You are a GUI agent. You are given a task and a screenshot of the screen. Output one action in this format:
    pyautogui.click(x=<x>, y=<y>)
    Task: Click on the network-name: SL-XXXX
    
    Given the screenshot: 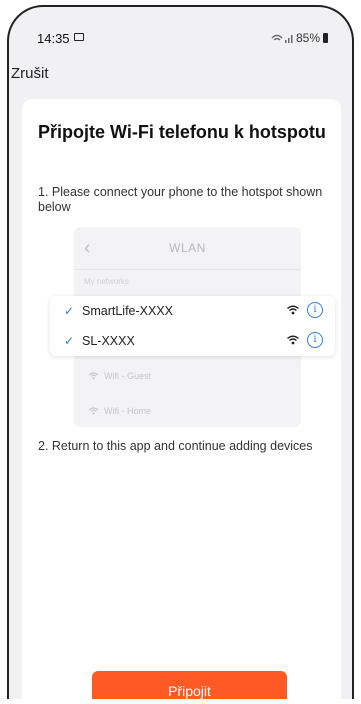 What is the action you would take?
    pyautogui.click(x=108, y=341)
    